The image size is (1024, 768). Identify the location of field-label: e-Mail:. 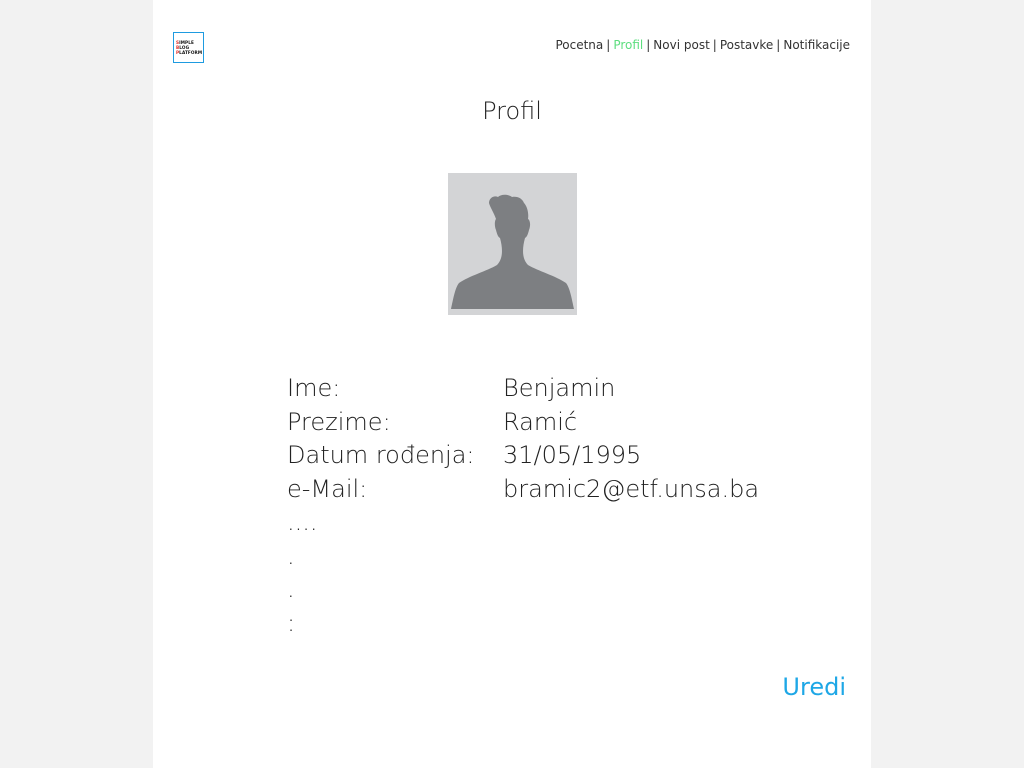
(327, 488).